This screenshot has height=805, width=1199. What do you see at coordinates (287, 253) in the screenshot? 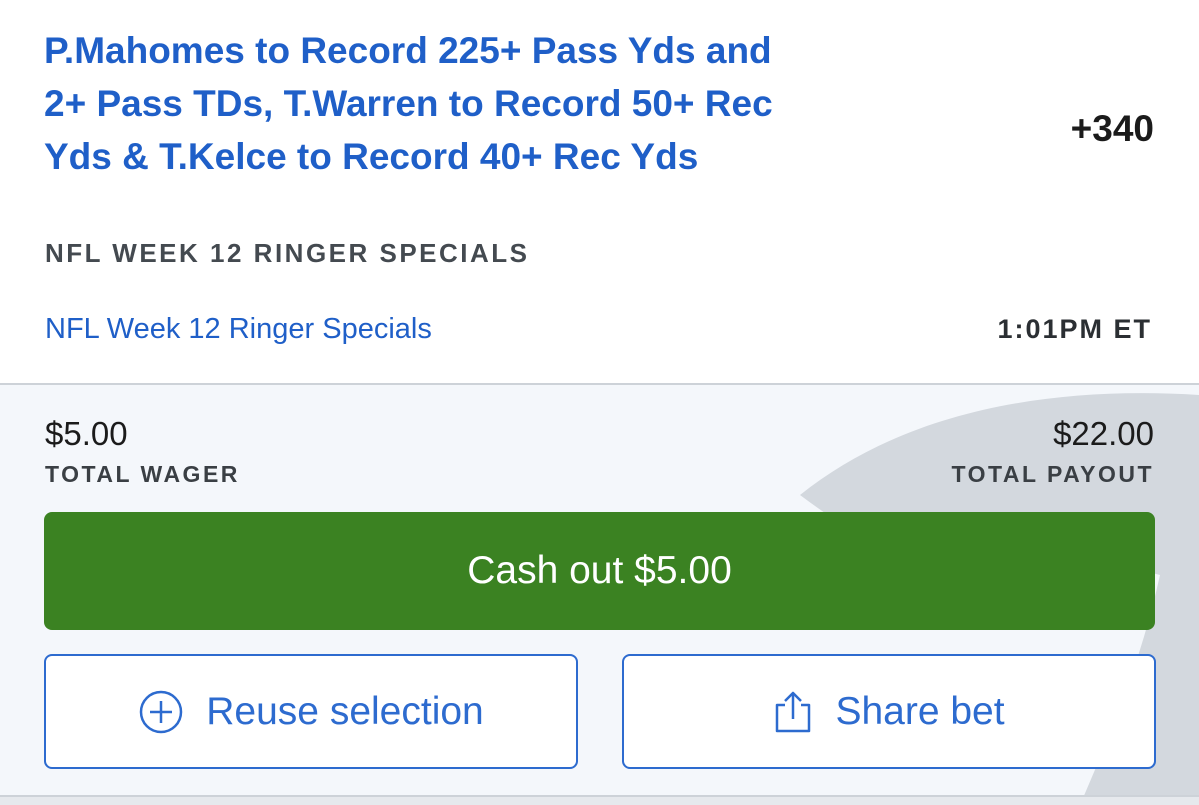
I see `market-subtitle: NFL WEEK 12 RINGER SPECIALS` at bounding box center [287, 253].